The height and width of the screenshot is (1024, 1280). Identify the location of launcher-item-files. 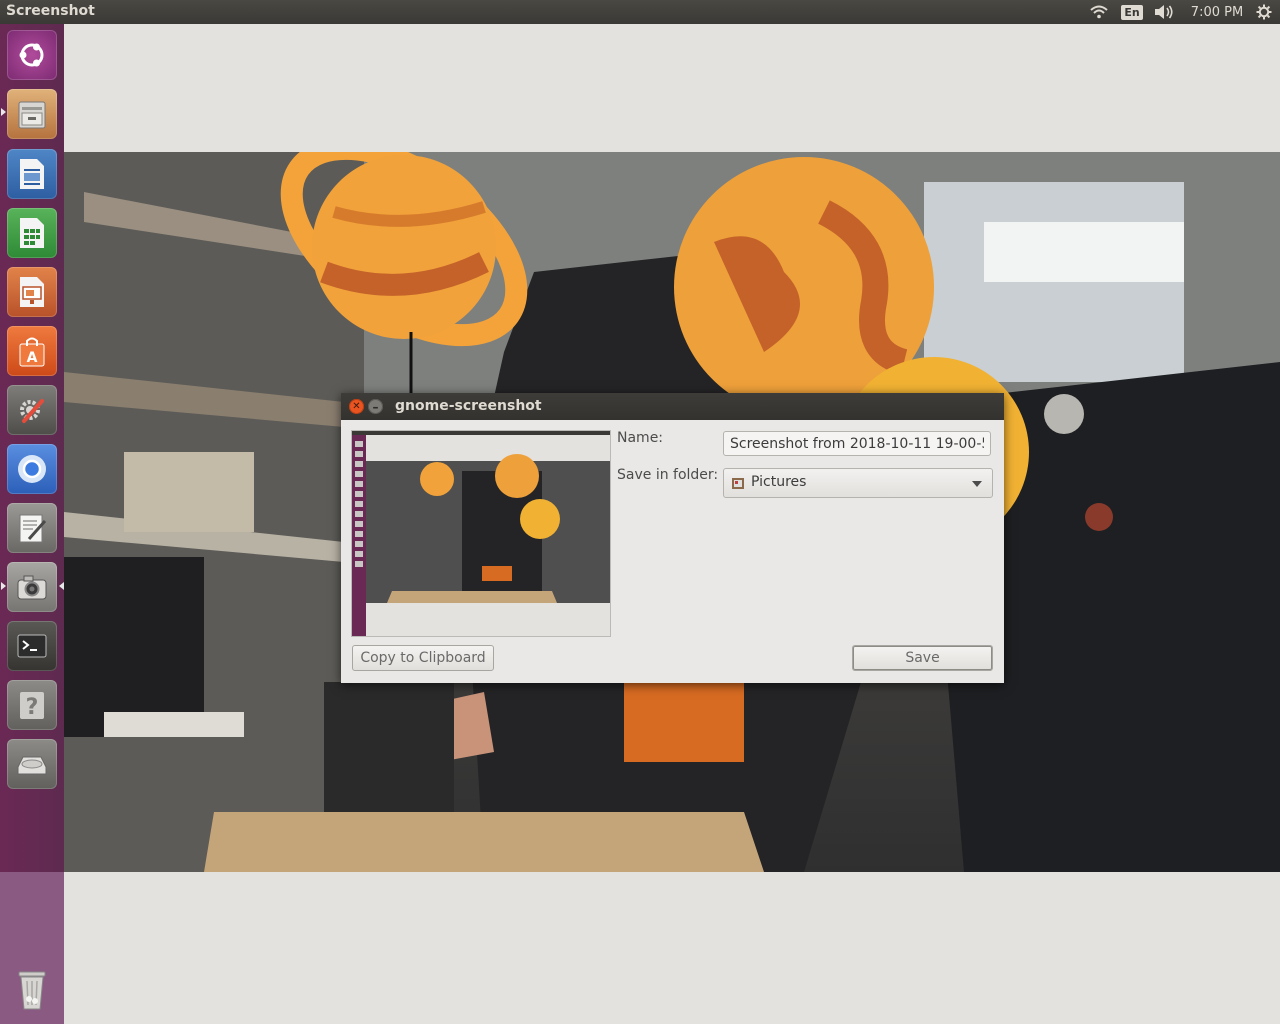
(32, 114).